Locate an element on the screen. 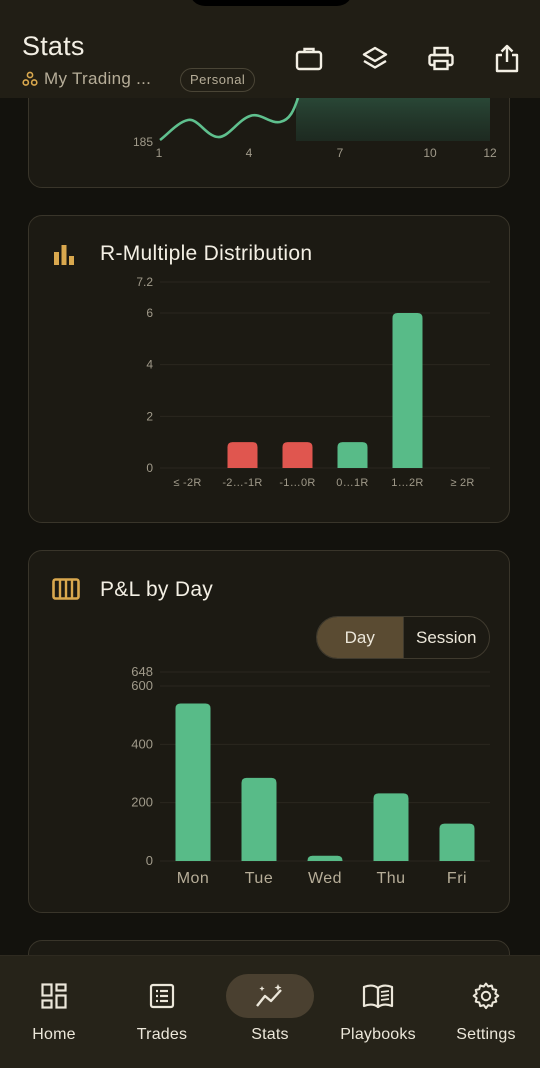 The height and width of the screenshot is (1068, 540). gear-icon is located at coordinates (486, 996).